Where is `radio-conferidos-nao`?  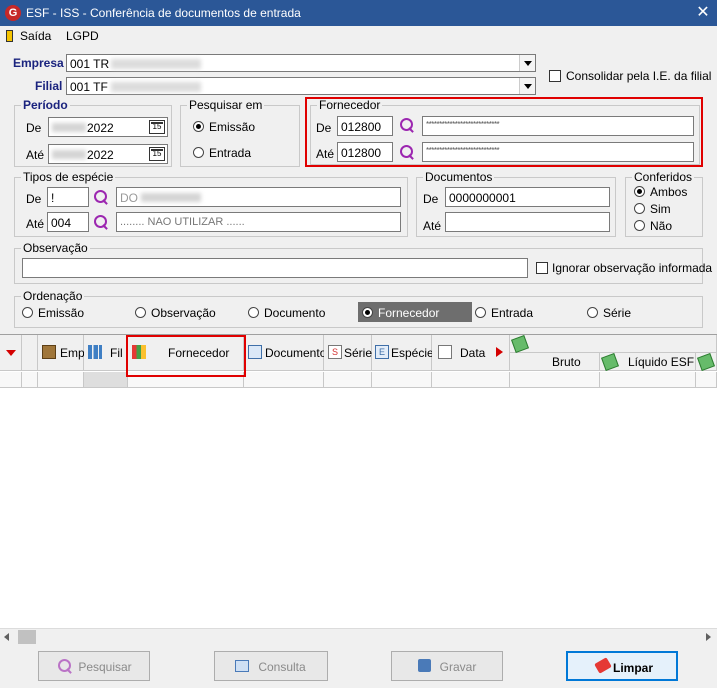 radio-conferidos-nao is located at coordinates (639, 225).